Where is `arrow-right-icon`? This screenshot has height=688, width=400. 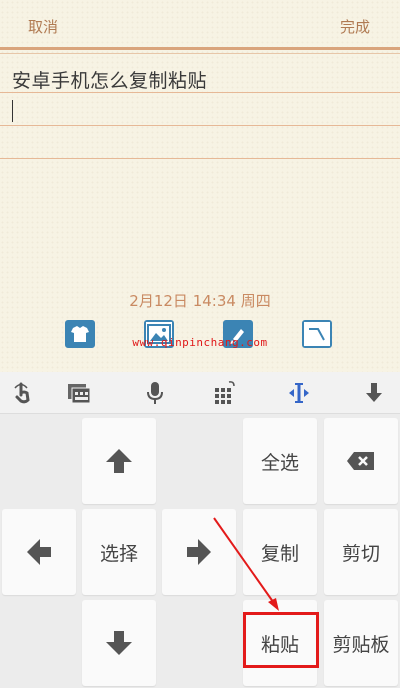 arrow-right-icon is located at coordinates (199, 552).